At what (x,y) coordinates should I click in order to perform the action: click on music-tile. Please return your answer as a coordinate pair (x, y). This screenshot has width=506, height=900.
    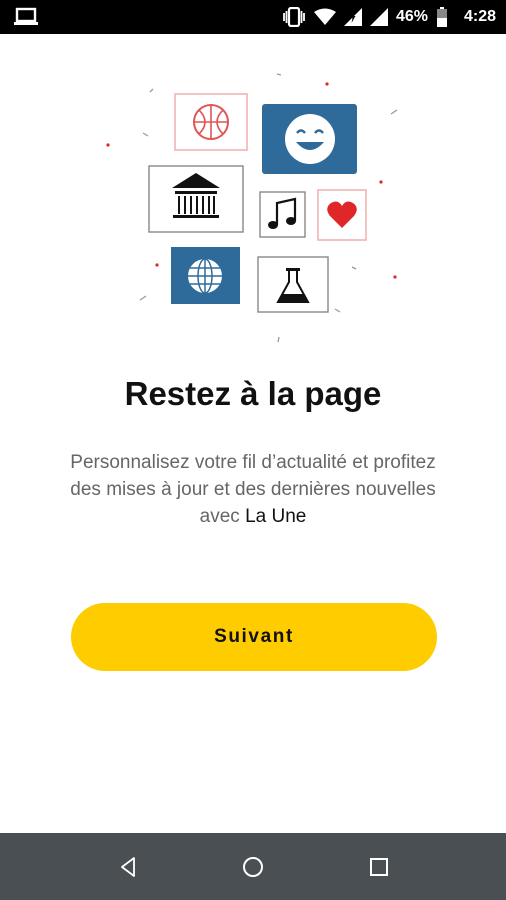
    Looking at the image, I should click on (282, 214).